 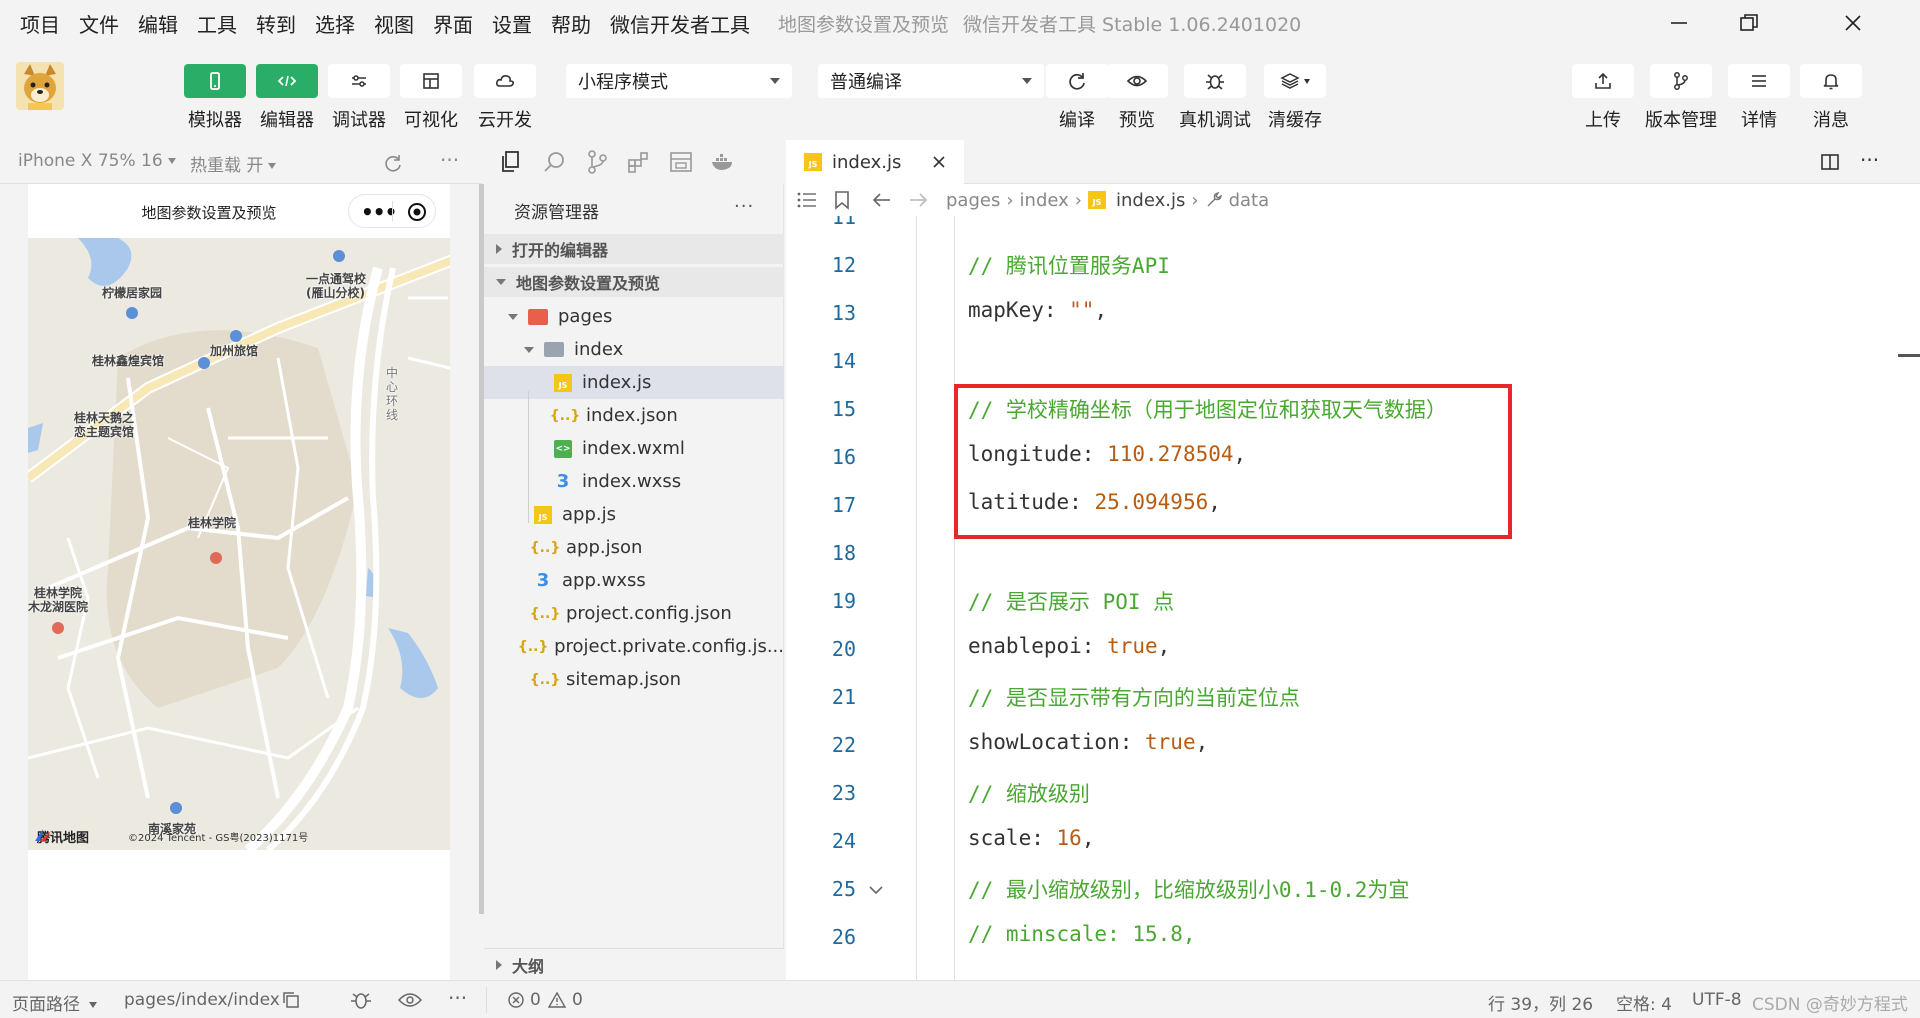 I want to click on map-poi-label: 恋主题宾馆, so click(x=104, y=432).